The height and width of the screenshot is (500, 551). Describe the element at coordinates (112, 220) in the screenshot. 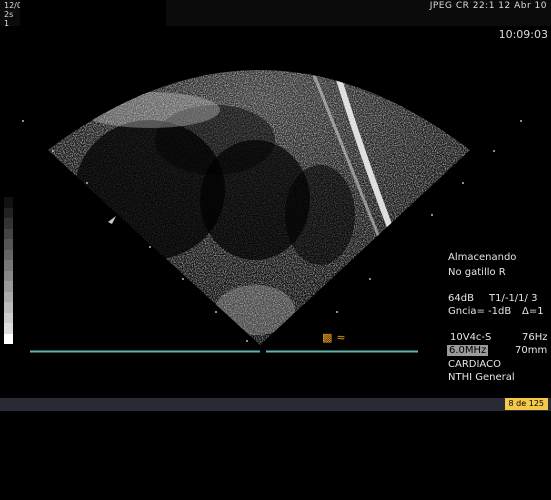

I see `orientation-marker-icon` at that location.